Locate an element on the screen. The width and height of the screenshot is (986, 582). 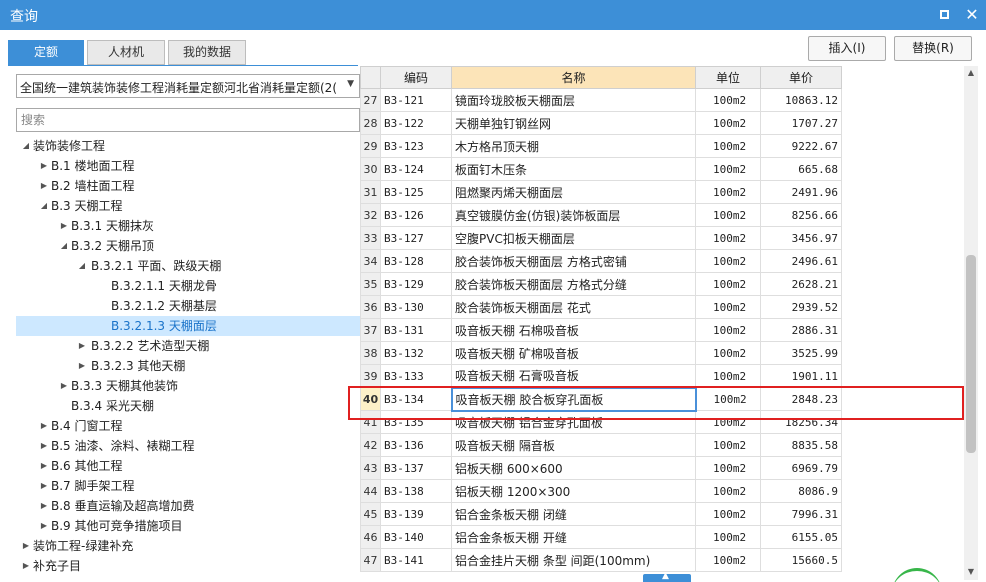
cell-name: 铝板天棚 600×600 is located at coordinates (573, 468).